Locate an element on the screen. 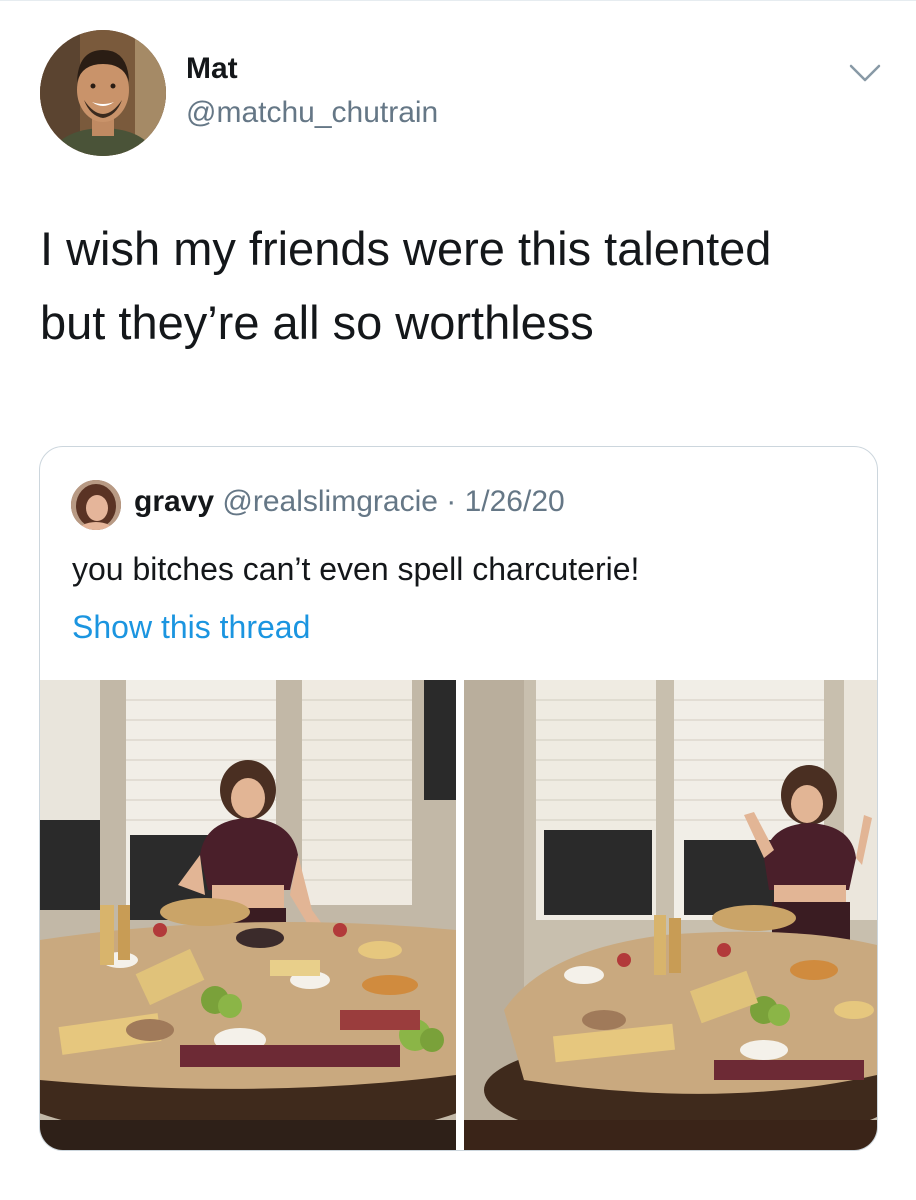 This screenshot has height=1200, width=916. quoted-tweet-date: 1/26/20 is located at coordinates (515, 501).